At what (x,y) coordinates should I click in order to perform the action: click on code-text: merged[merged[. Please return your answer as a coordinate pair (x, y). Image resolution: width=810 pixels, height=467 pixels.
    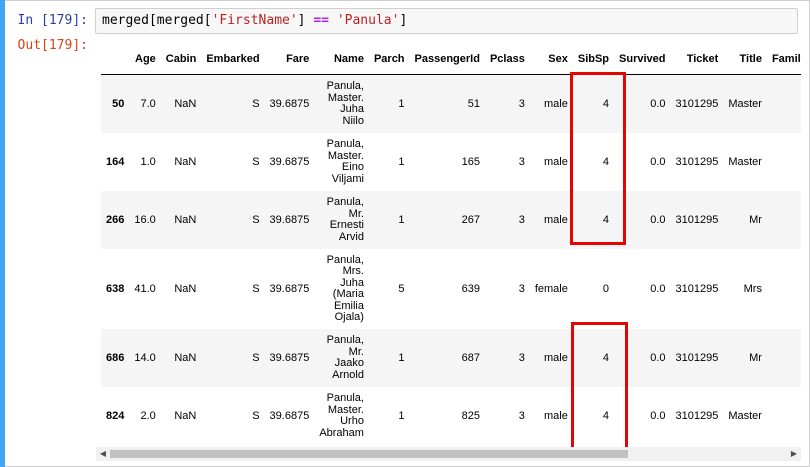
    Looking at the image, I should click on (157, 20).